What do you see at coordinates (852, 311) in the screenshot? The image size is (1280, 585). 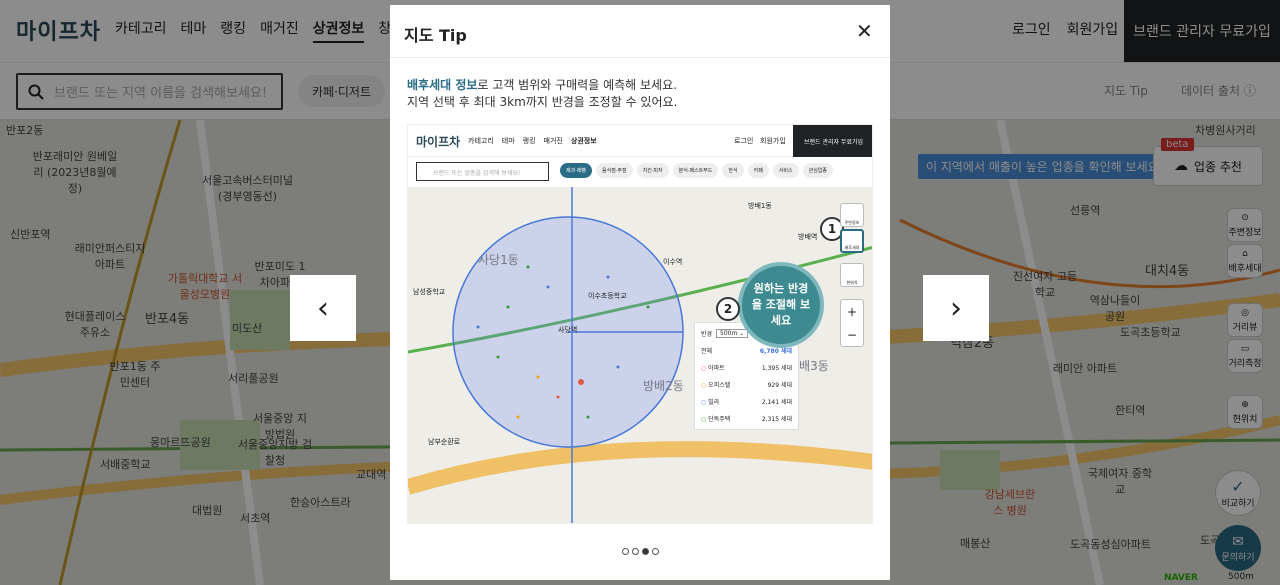 I see `plus-icon: +` at bounding box center [852, 311].